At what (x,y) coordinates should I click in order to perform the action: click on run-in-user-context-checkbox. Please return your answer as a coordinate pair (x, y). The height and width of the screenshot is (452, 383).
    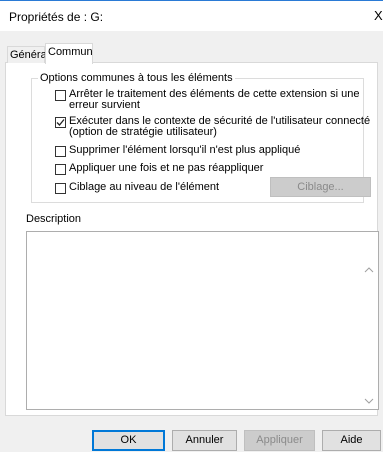
    Looking at the image, I should click on (60, 122).